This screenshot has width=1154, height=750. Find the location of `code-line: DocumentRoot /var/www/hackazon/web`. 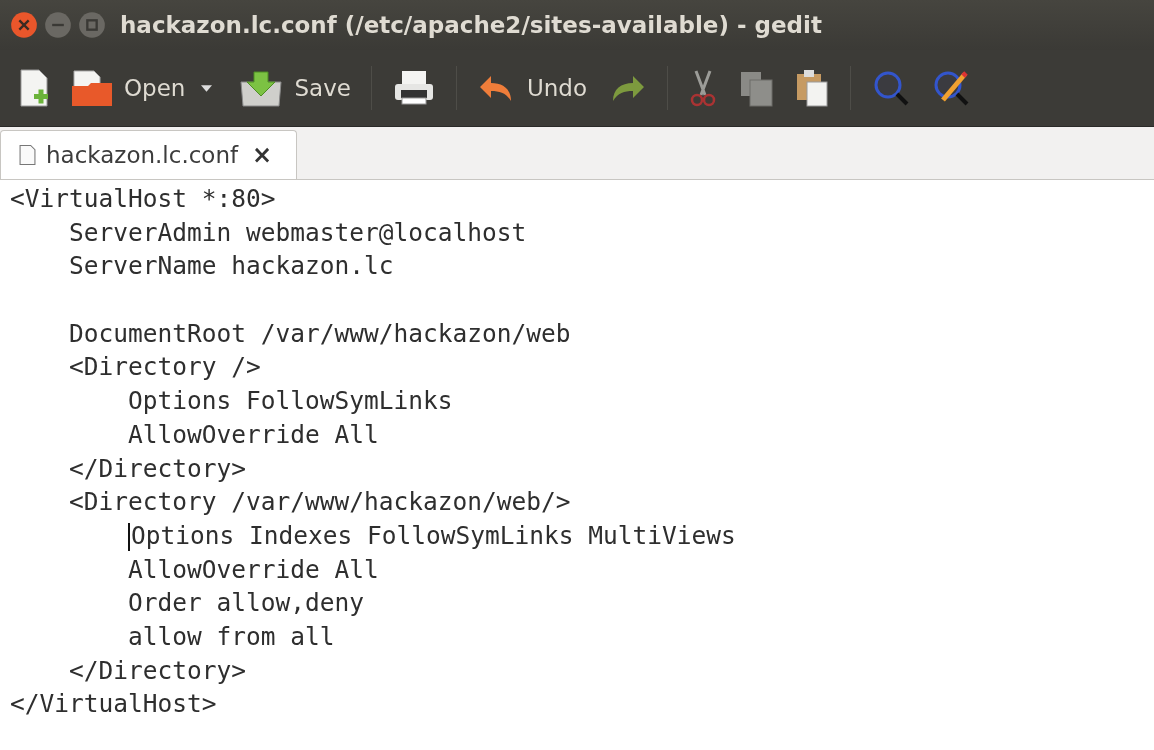

code-line: DocumentRoot /var/www/hackazon/web is located at coordinates (320, 333).